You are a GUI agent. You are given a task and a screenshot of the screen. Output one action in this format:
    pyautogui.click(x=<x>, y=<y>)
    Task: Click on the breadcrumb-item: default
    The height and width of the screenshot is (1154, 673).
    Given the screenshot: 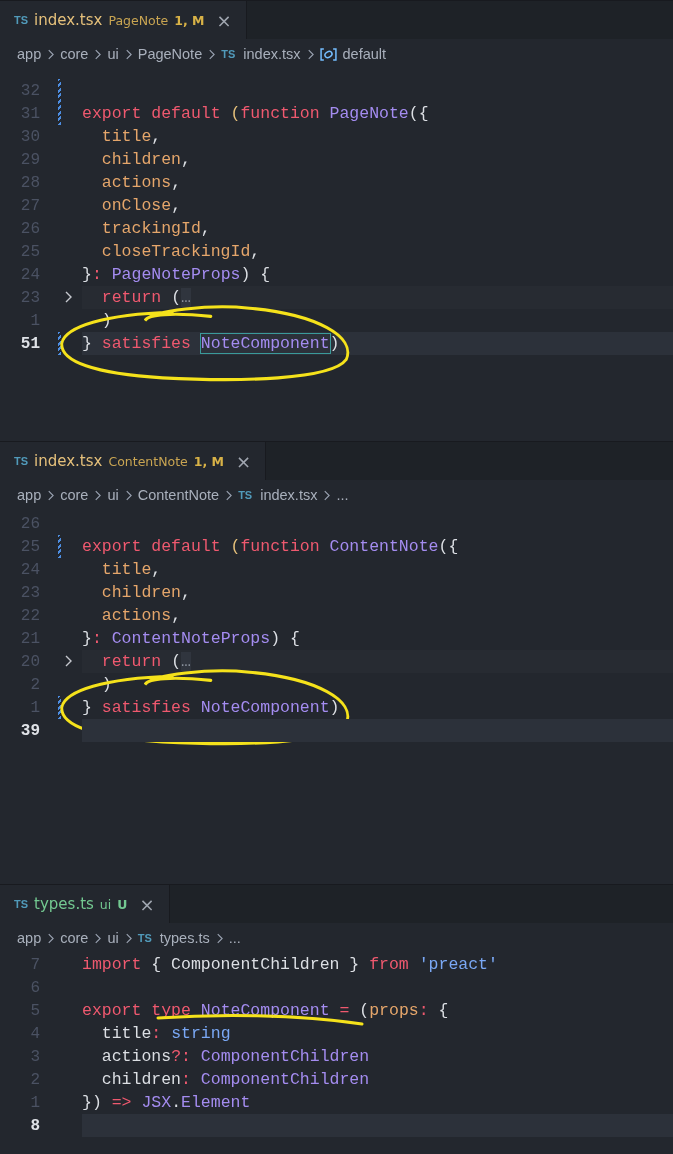 What is the action you would take?
    pyautogui.click(x=364, y=54)
    